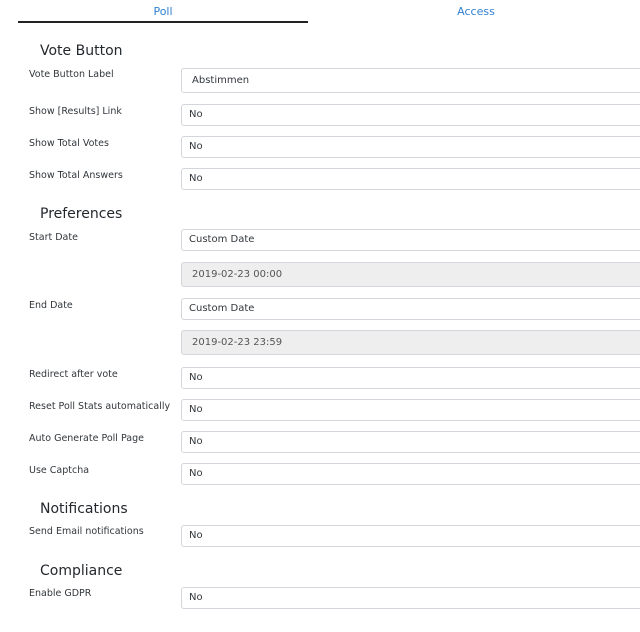 This screenshot has height=632, width=640. What do you see at coordinates (410, 342) in the screenshot?
I see `end-date-input: 2019-02-23 23:59` at bounding box center [410, 342].